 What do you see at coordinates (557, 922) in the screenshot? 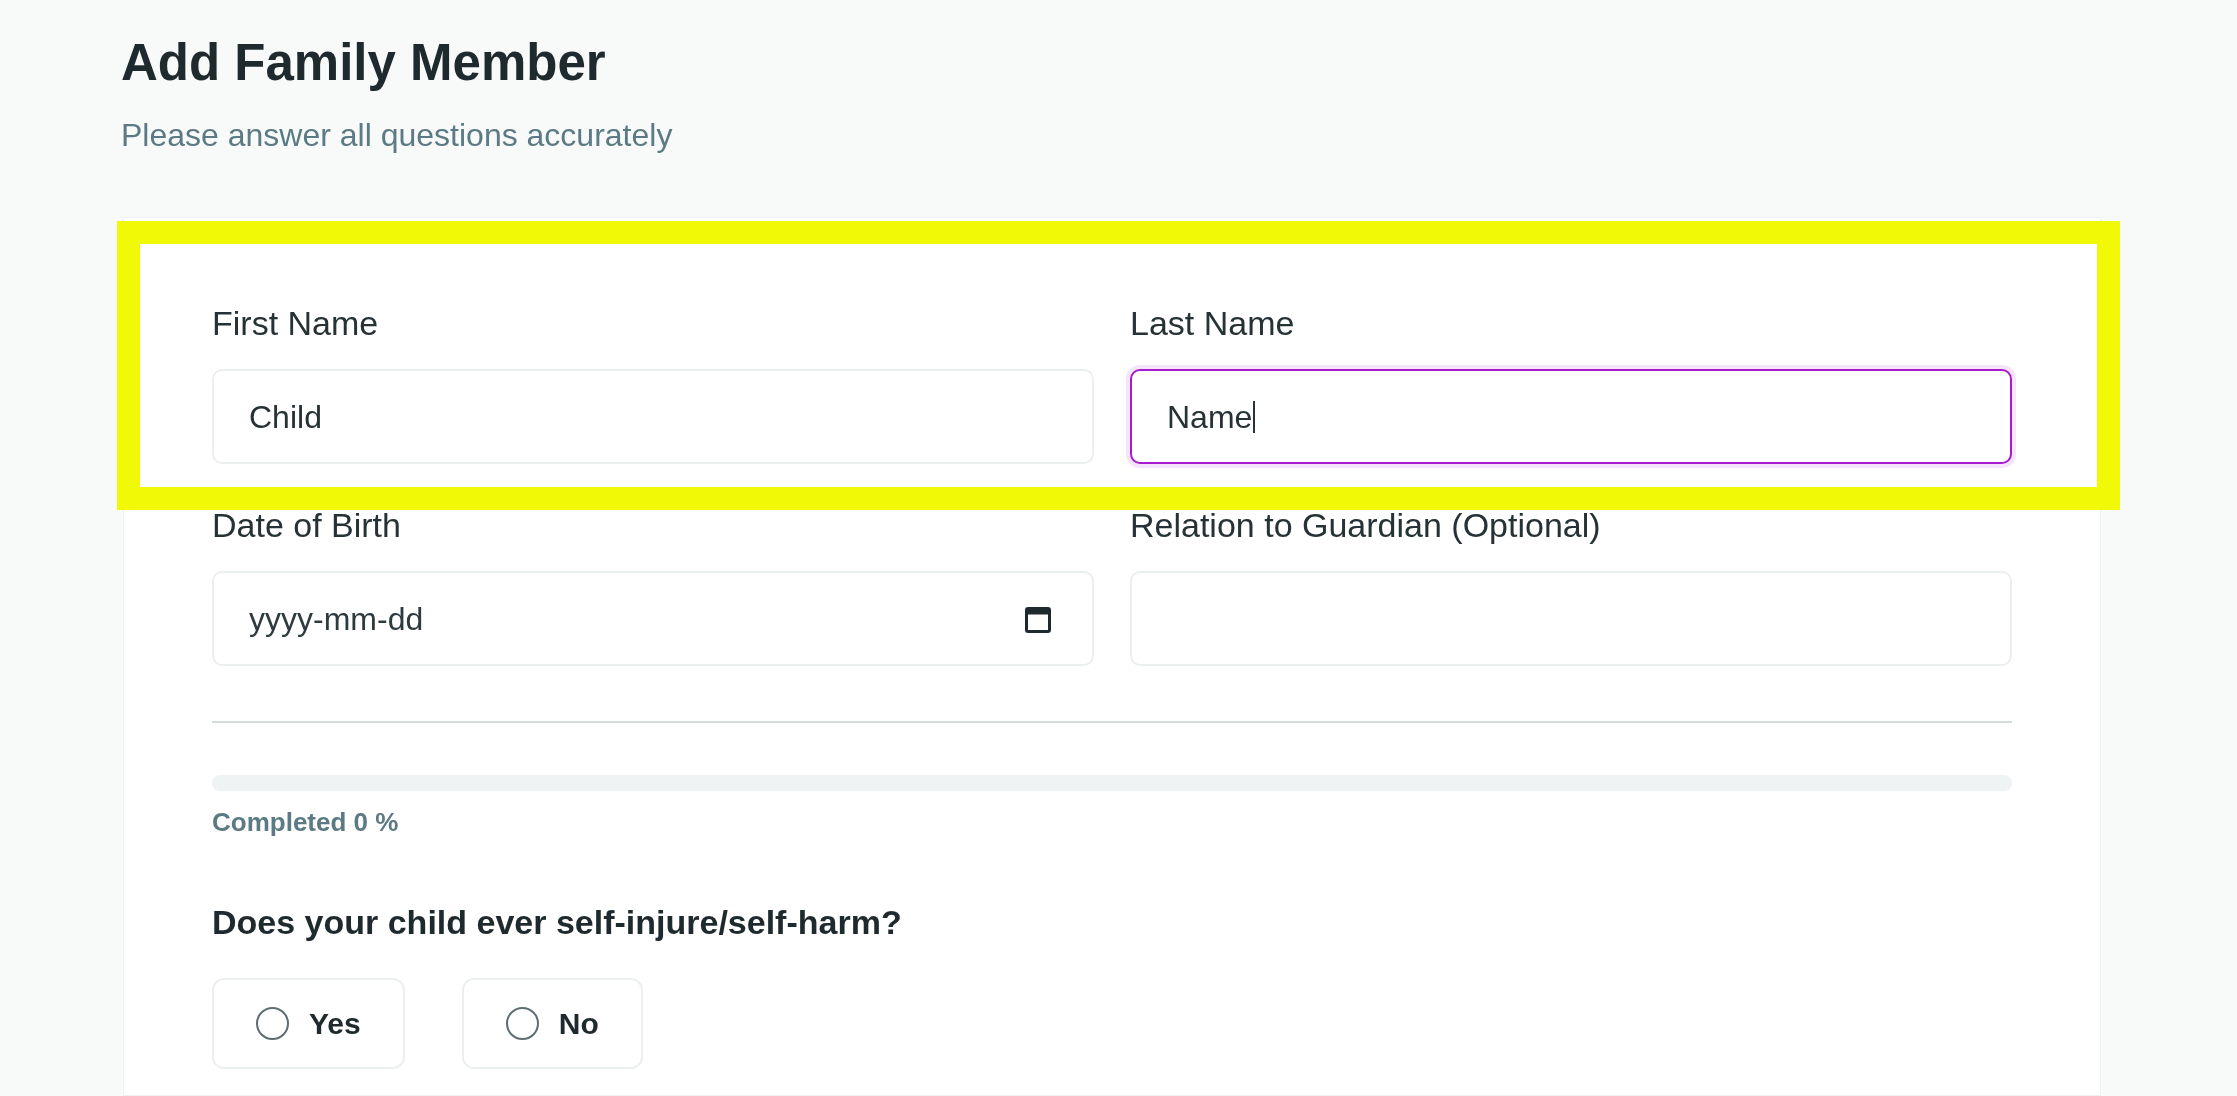
I see `question-text: Does your child ever self-injure/self-harm?` at bounding box center [557, 922].